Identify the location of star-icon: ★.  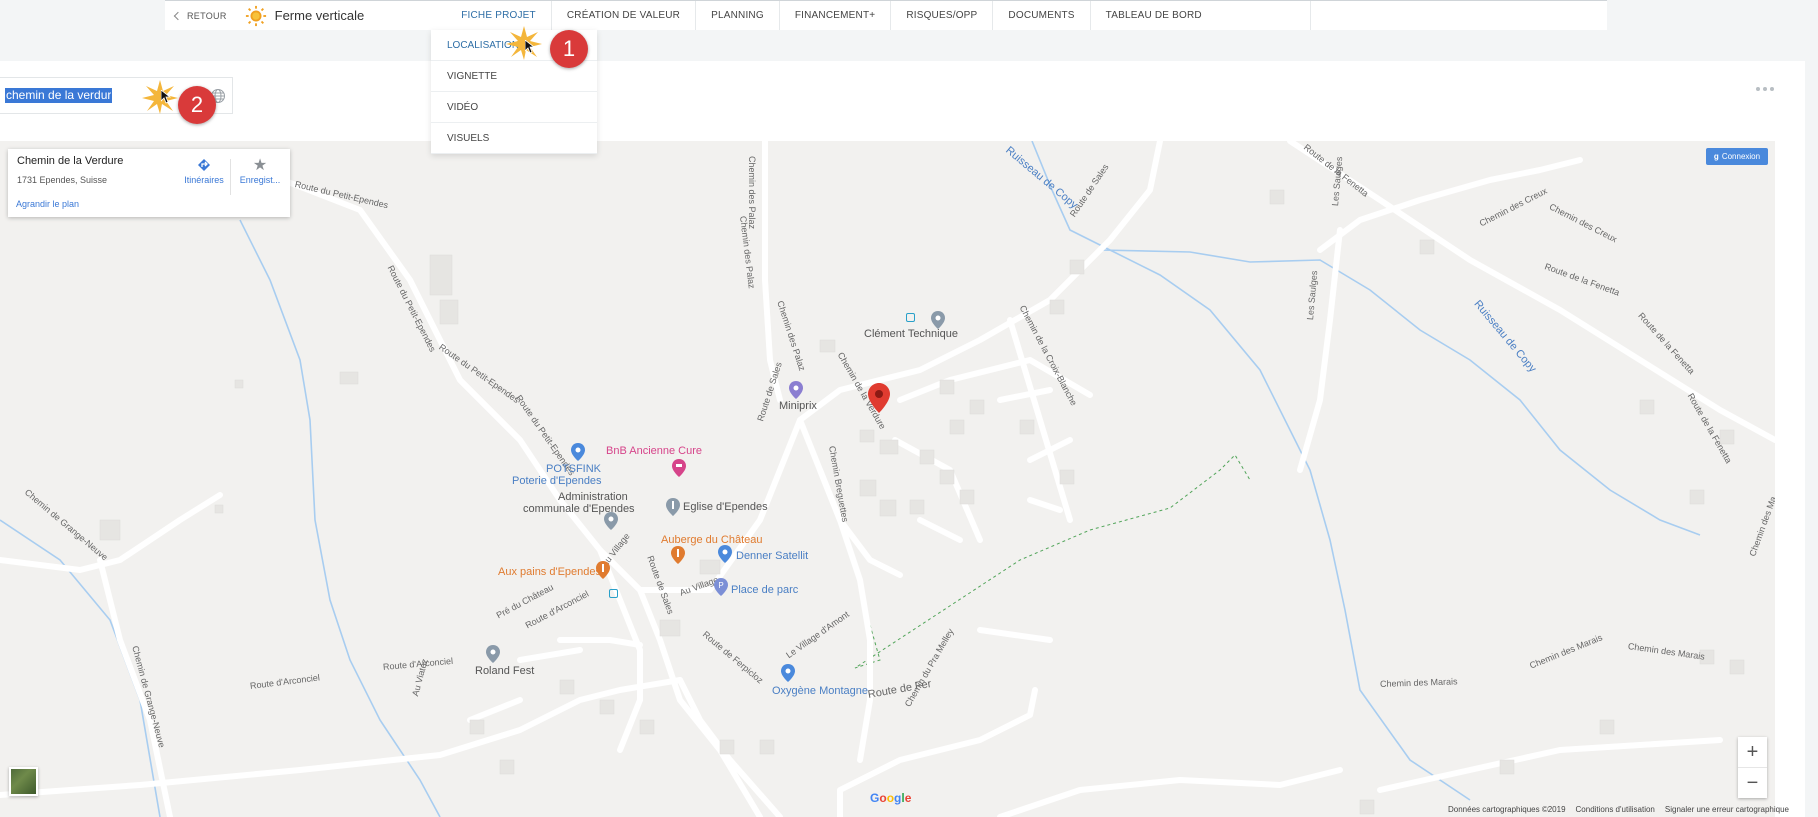
(260, 165).